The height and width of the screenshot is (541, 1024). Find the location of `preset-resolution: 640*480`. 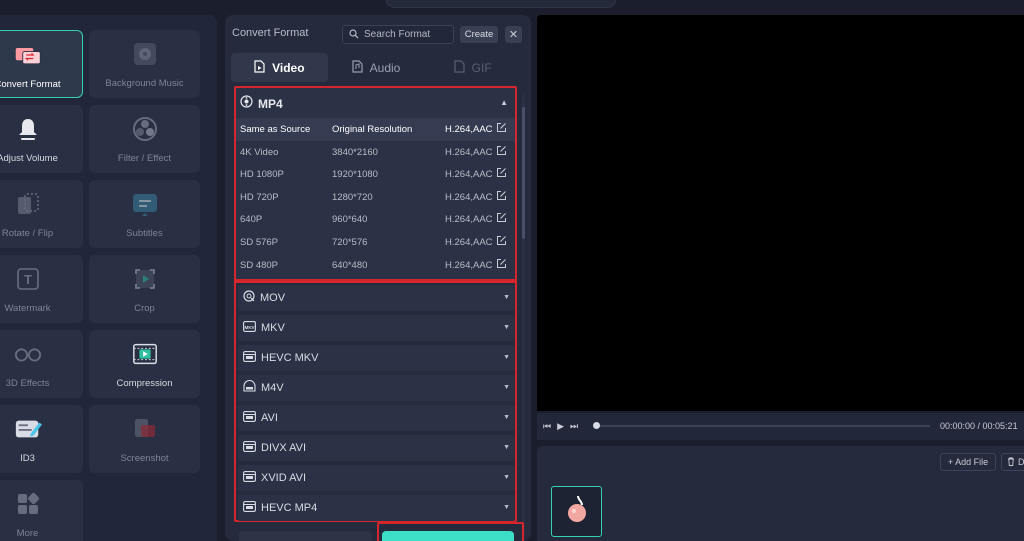

preset-resolution: 640*480 is located at coordinates (350, 265).